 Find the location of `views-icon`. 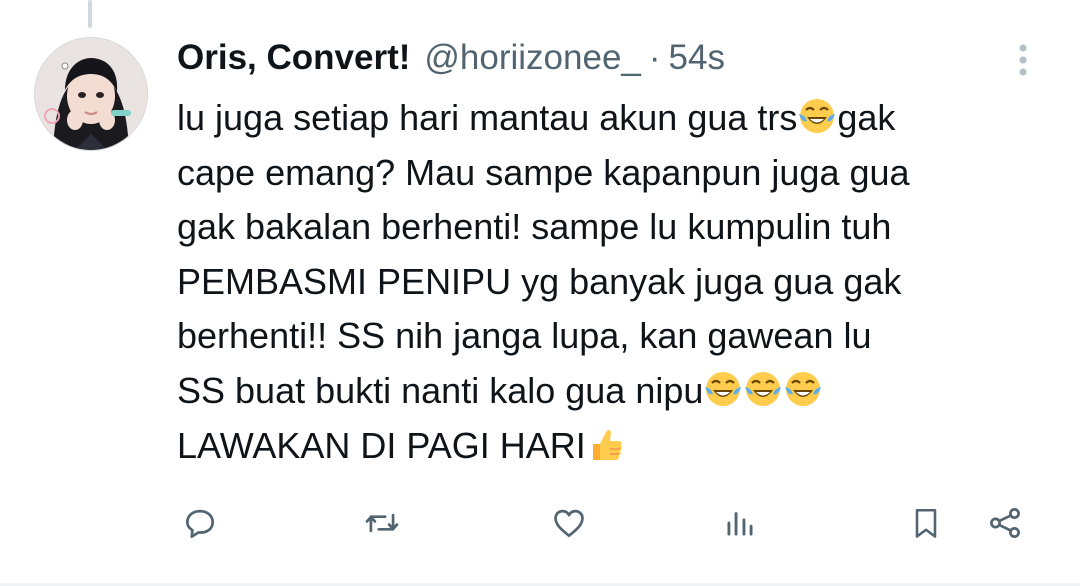

views-icon is located at coordinates (740, 524).